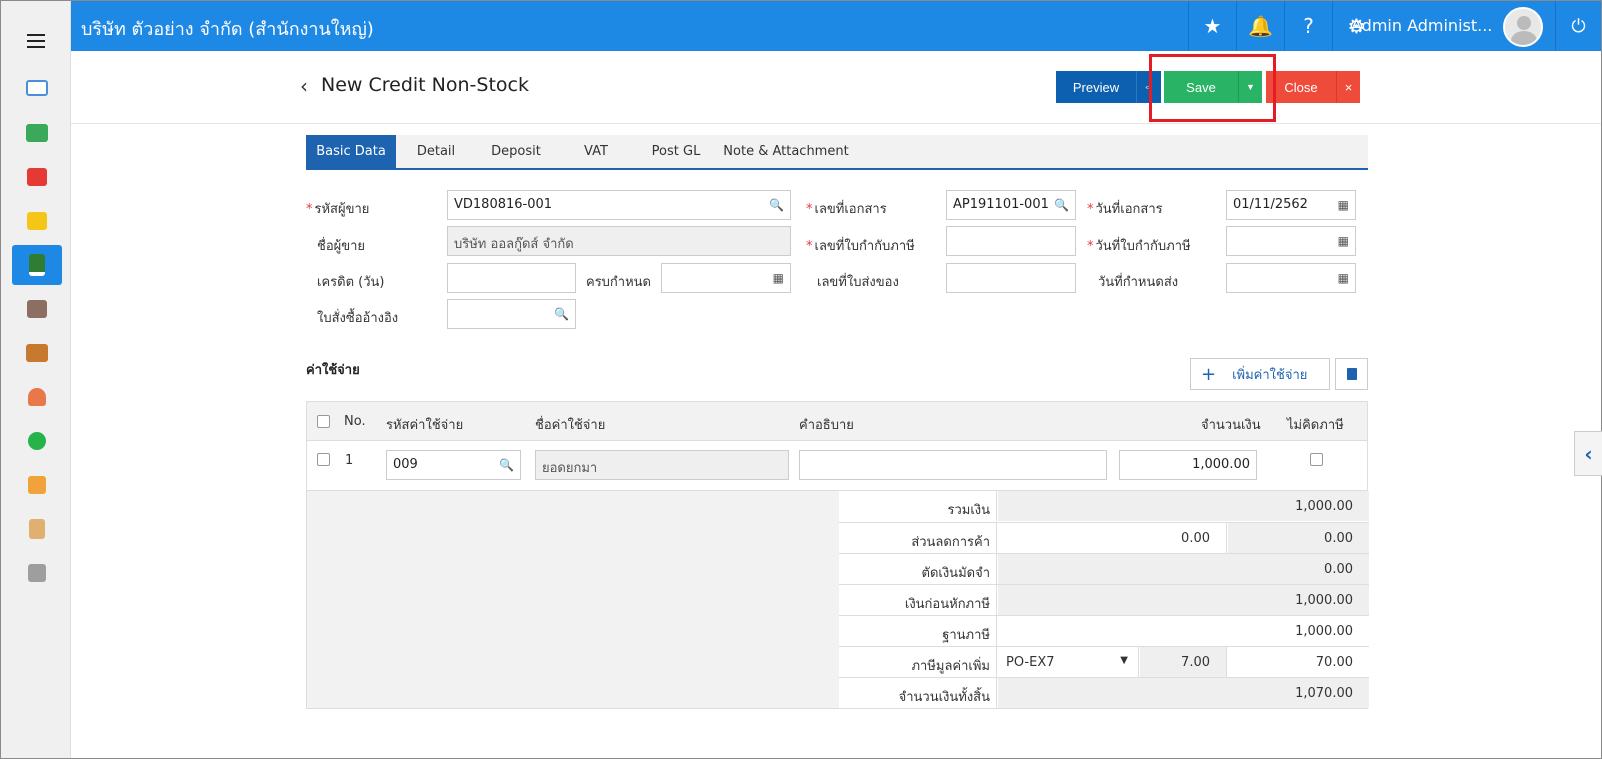 The image size is (1602, 759). Describe the element at coordinates (436, 151) in the screenshot. I see `tab-detail: Detail` at that location.